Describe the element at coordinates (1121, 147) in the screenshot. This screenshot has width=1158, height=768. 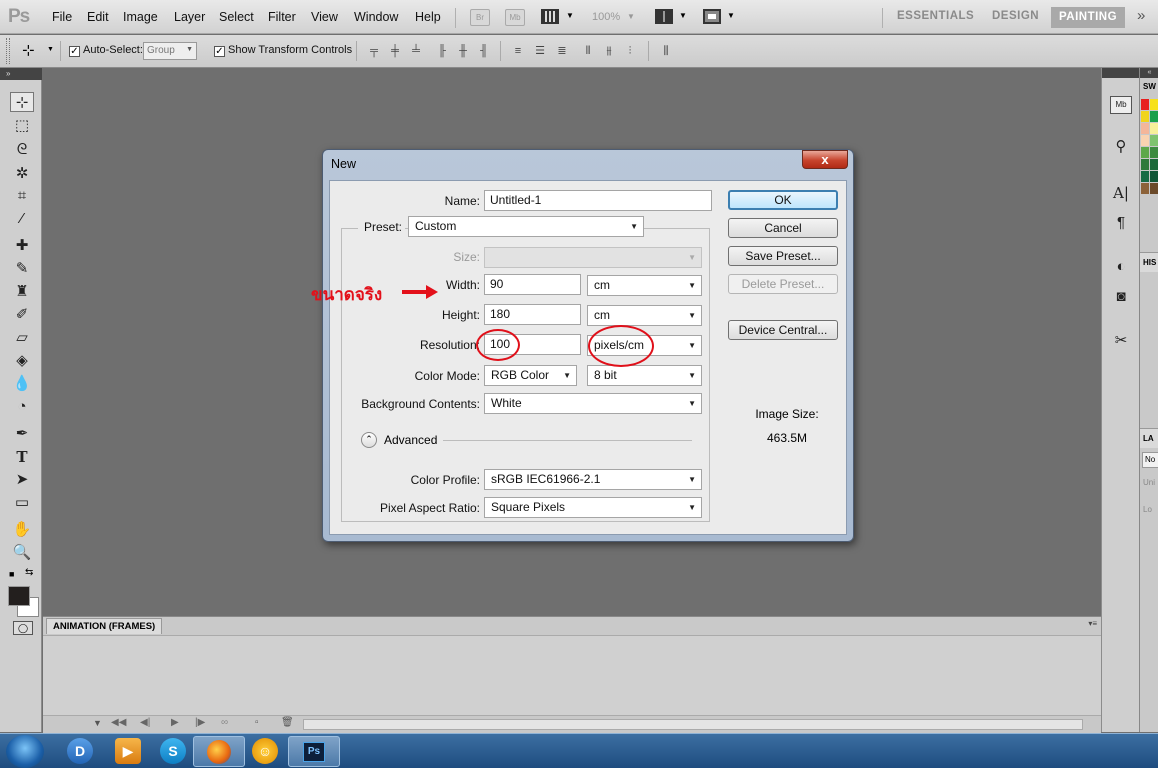
I see `tool-presets-icon: ⚲` at that location.